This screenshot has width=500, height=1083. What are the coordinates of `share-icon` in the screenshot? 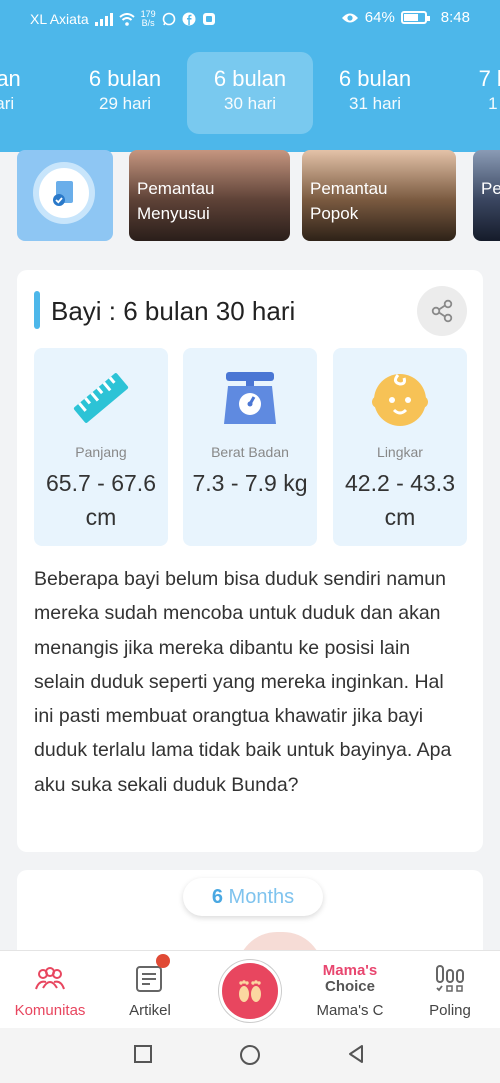 It's located at (442, 311).